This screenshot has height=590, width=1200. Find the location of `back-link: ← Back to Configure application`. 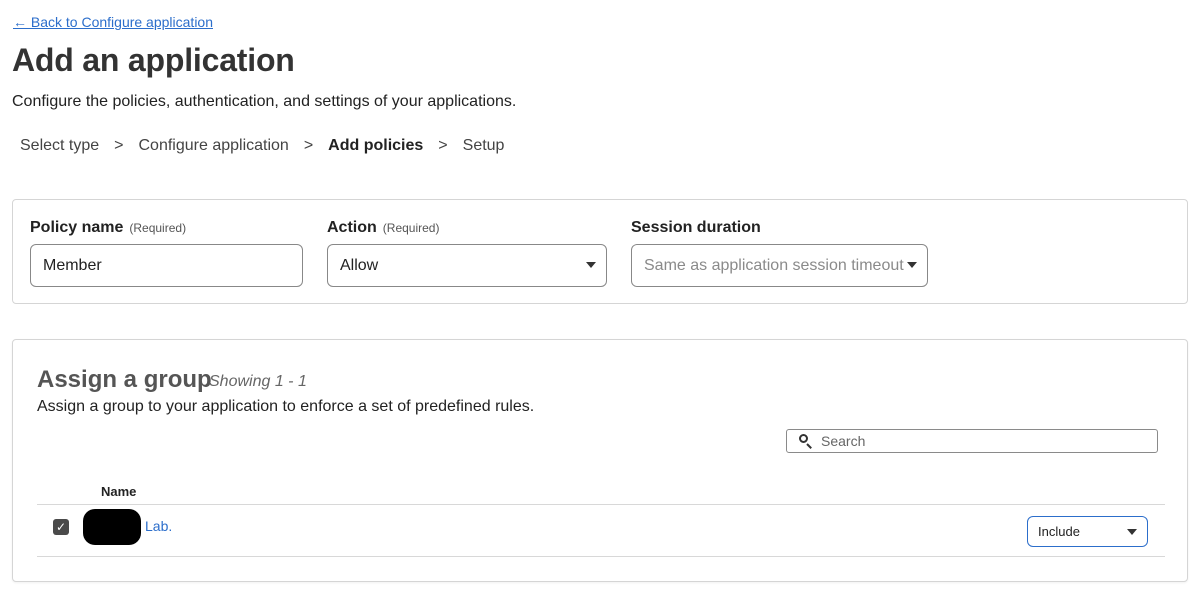

back-link: ← Back to Configure application is located at coordinates (113, 22).